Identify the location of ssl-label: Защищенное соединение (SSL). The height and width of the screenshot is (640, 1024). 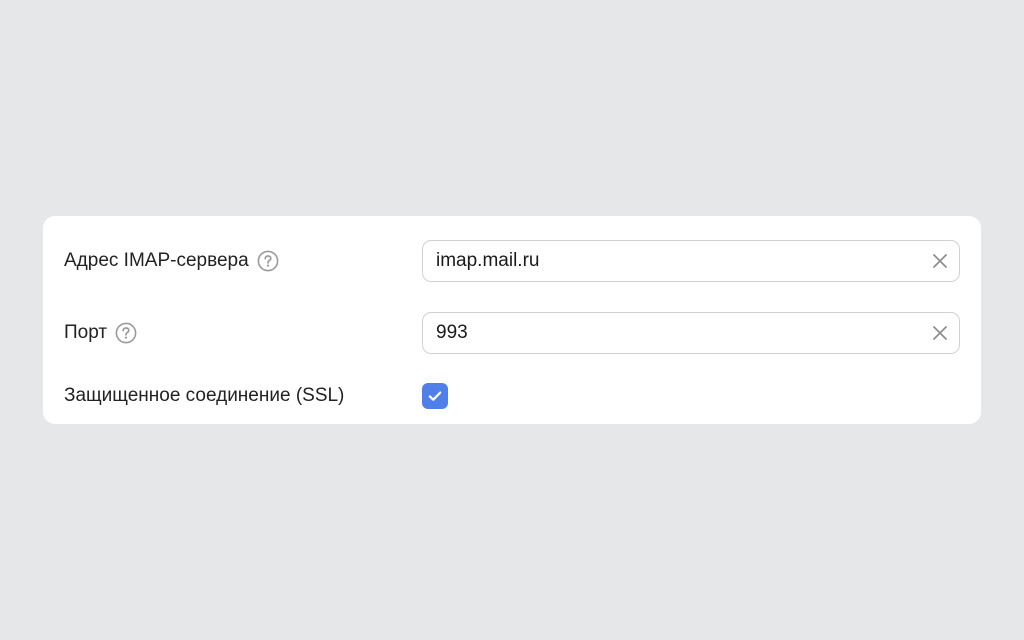
(204, 395).